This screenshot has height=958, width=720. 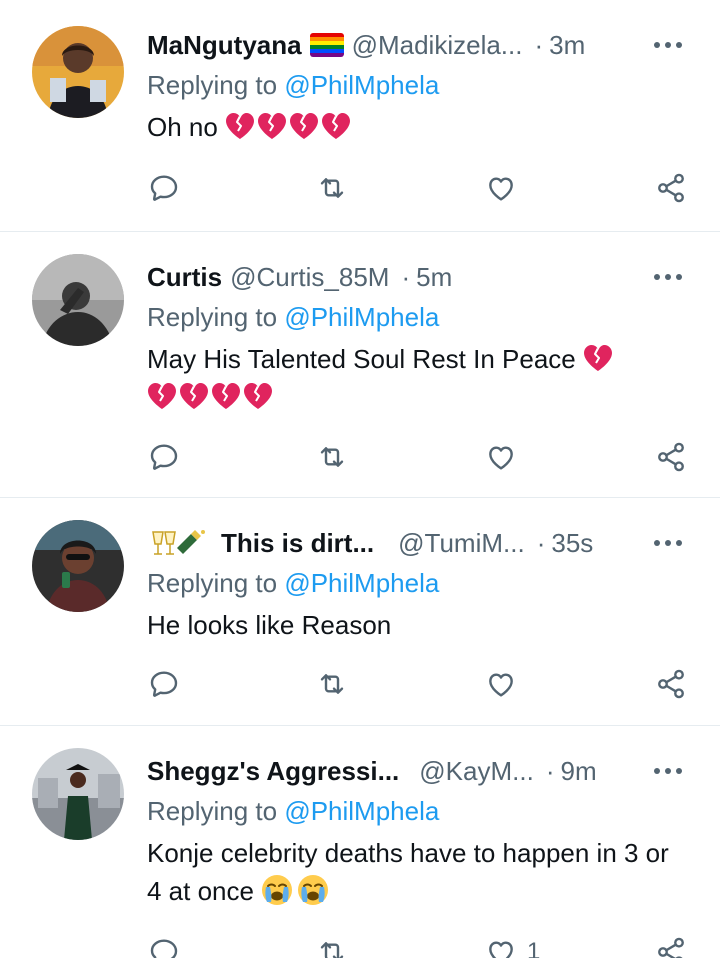 I want to click on tweet-text: May His Talented Soul Rest In Peace, so click(x=417, y=378).